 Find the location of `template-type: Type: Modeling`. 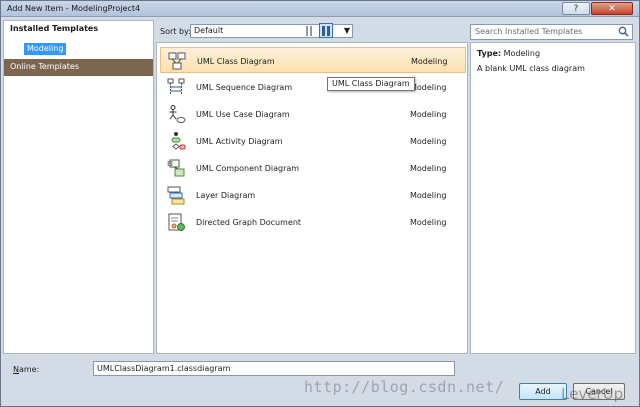

template-type: Type: Modeling is located at coordinates (508, 53).